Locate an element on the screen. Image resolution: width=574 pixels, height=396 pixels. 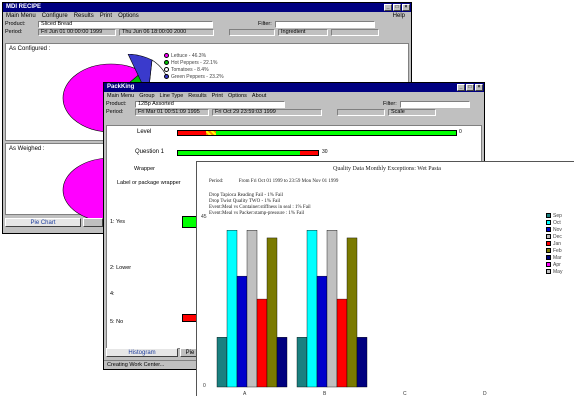
x-tick-label: C is located at coordinates (405, 393).